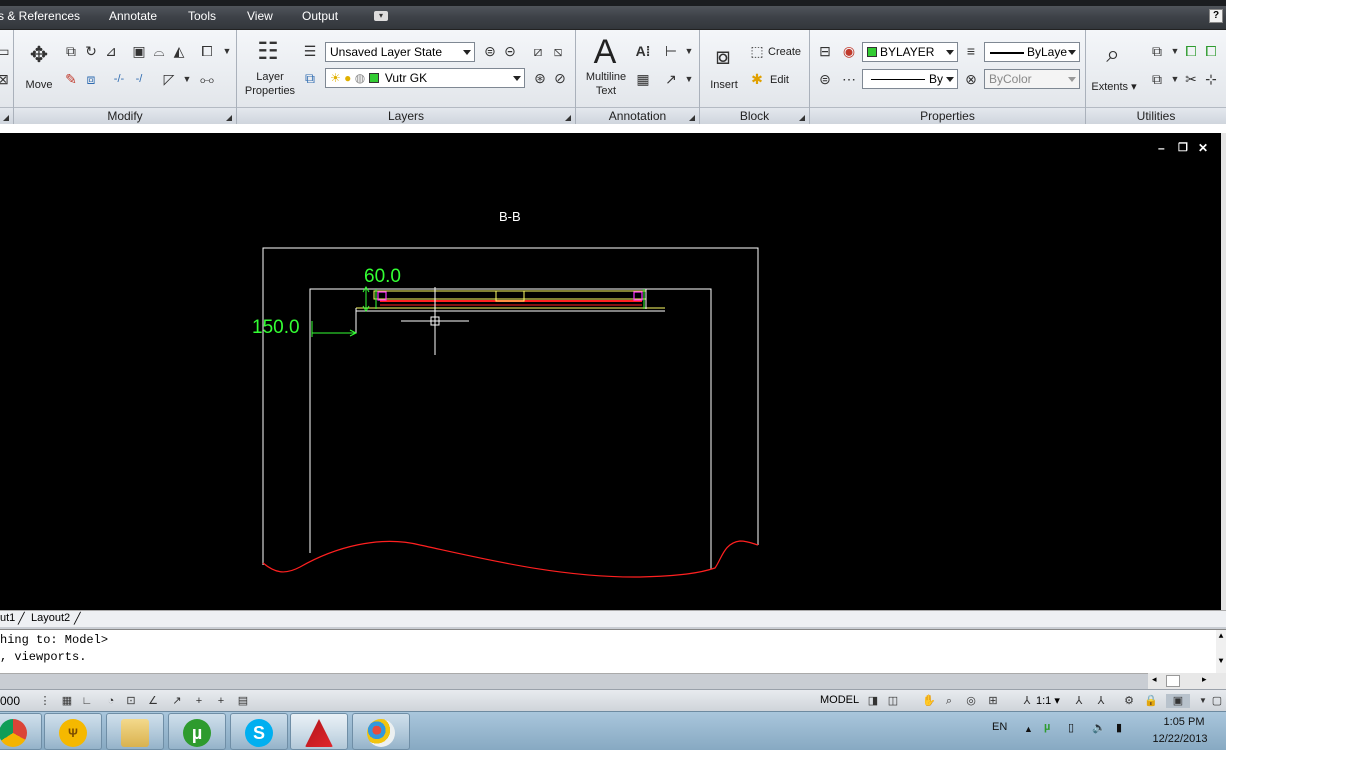 The height and width of the screenshot is (768, 1366). What do you see at coordinates (39, 55) in the screenshot?
I see `move-icon: ✥` at bounding box center [39, 55].